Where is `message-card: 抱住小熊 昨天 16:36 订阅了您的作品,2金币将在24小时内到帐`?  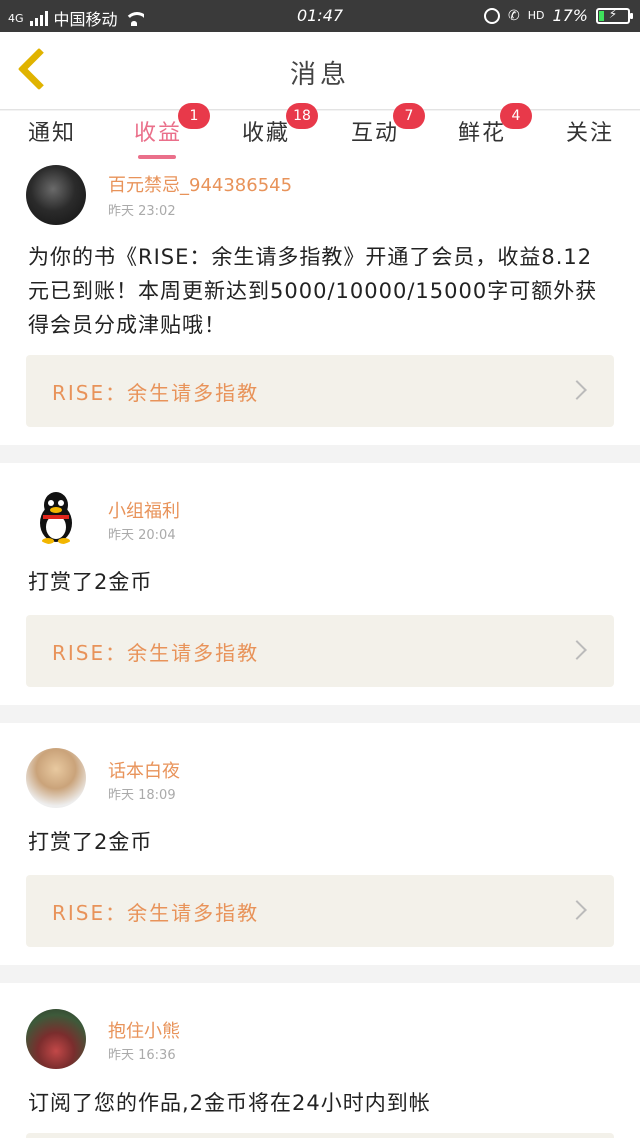 message-card: 抱住小熊 昨天 16:36 订阅了您的作品,2金币将在24小时内到帐 is located at coordinates (320, 1060).